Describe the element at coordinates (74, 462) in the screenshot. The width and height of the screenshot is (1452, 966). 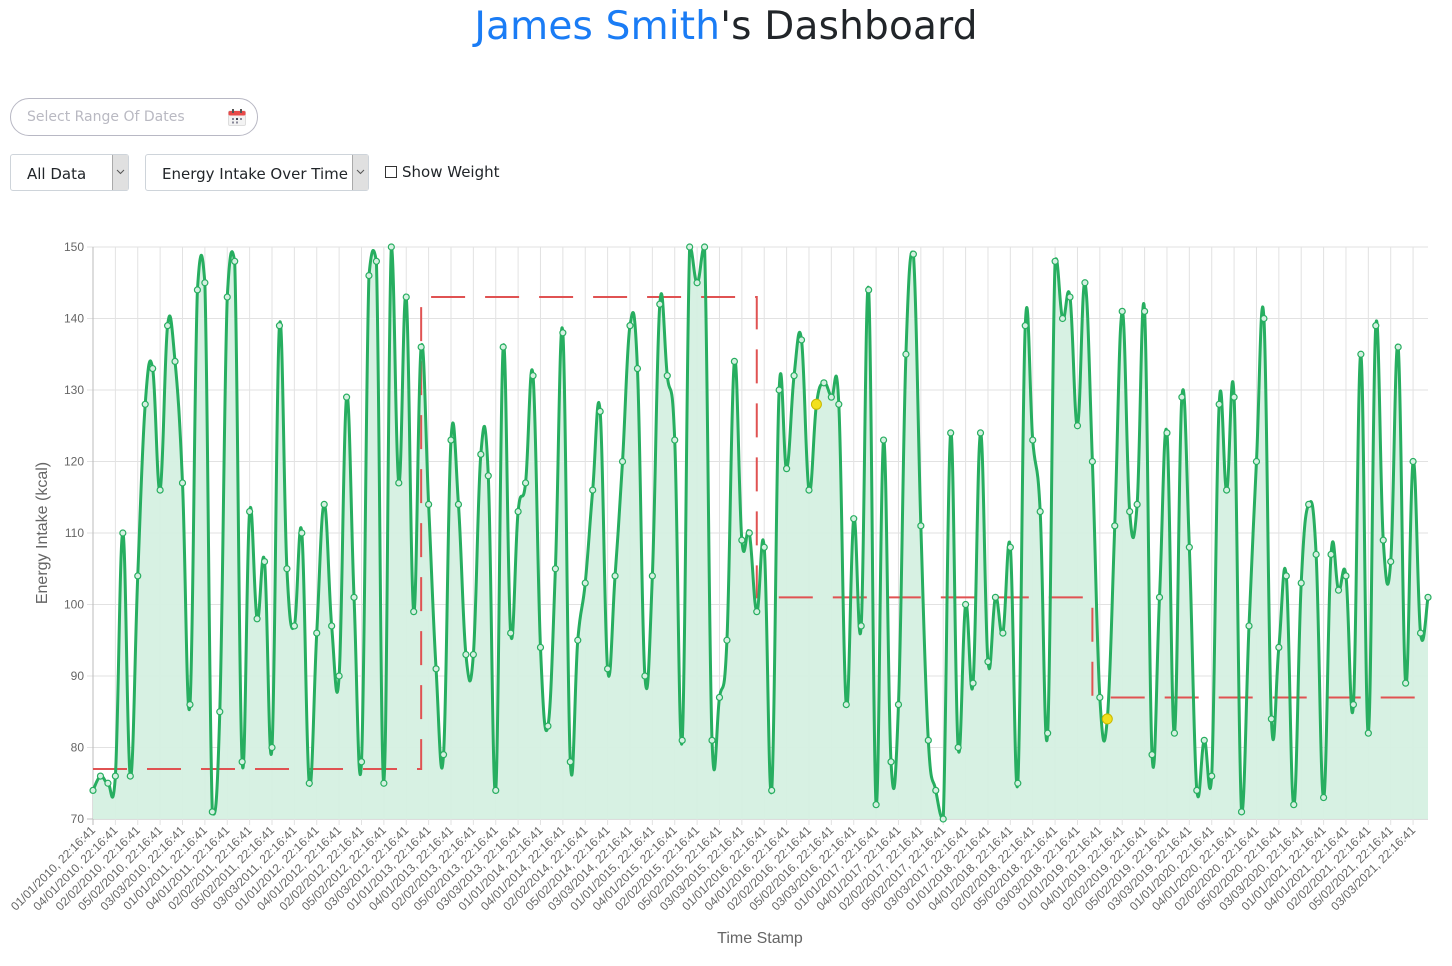
I see `y-tick-label: 120` at that location.